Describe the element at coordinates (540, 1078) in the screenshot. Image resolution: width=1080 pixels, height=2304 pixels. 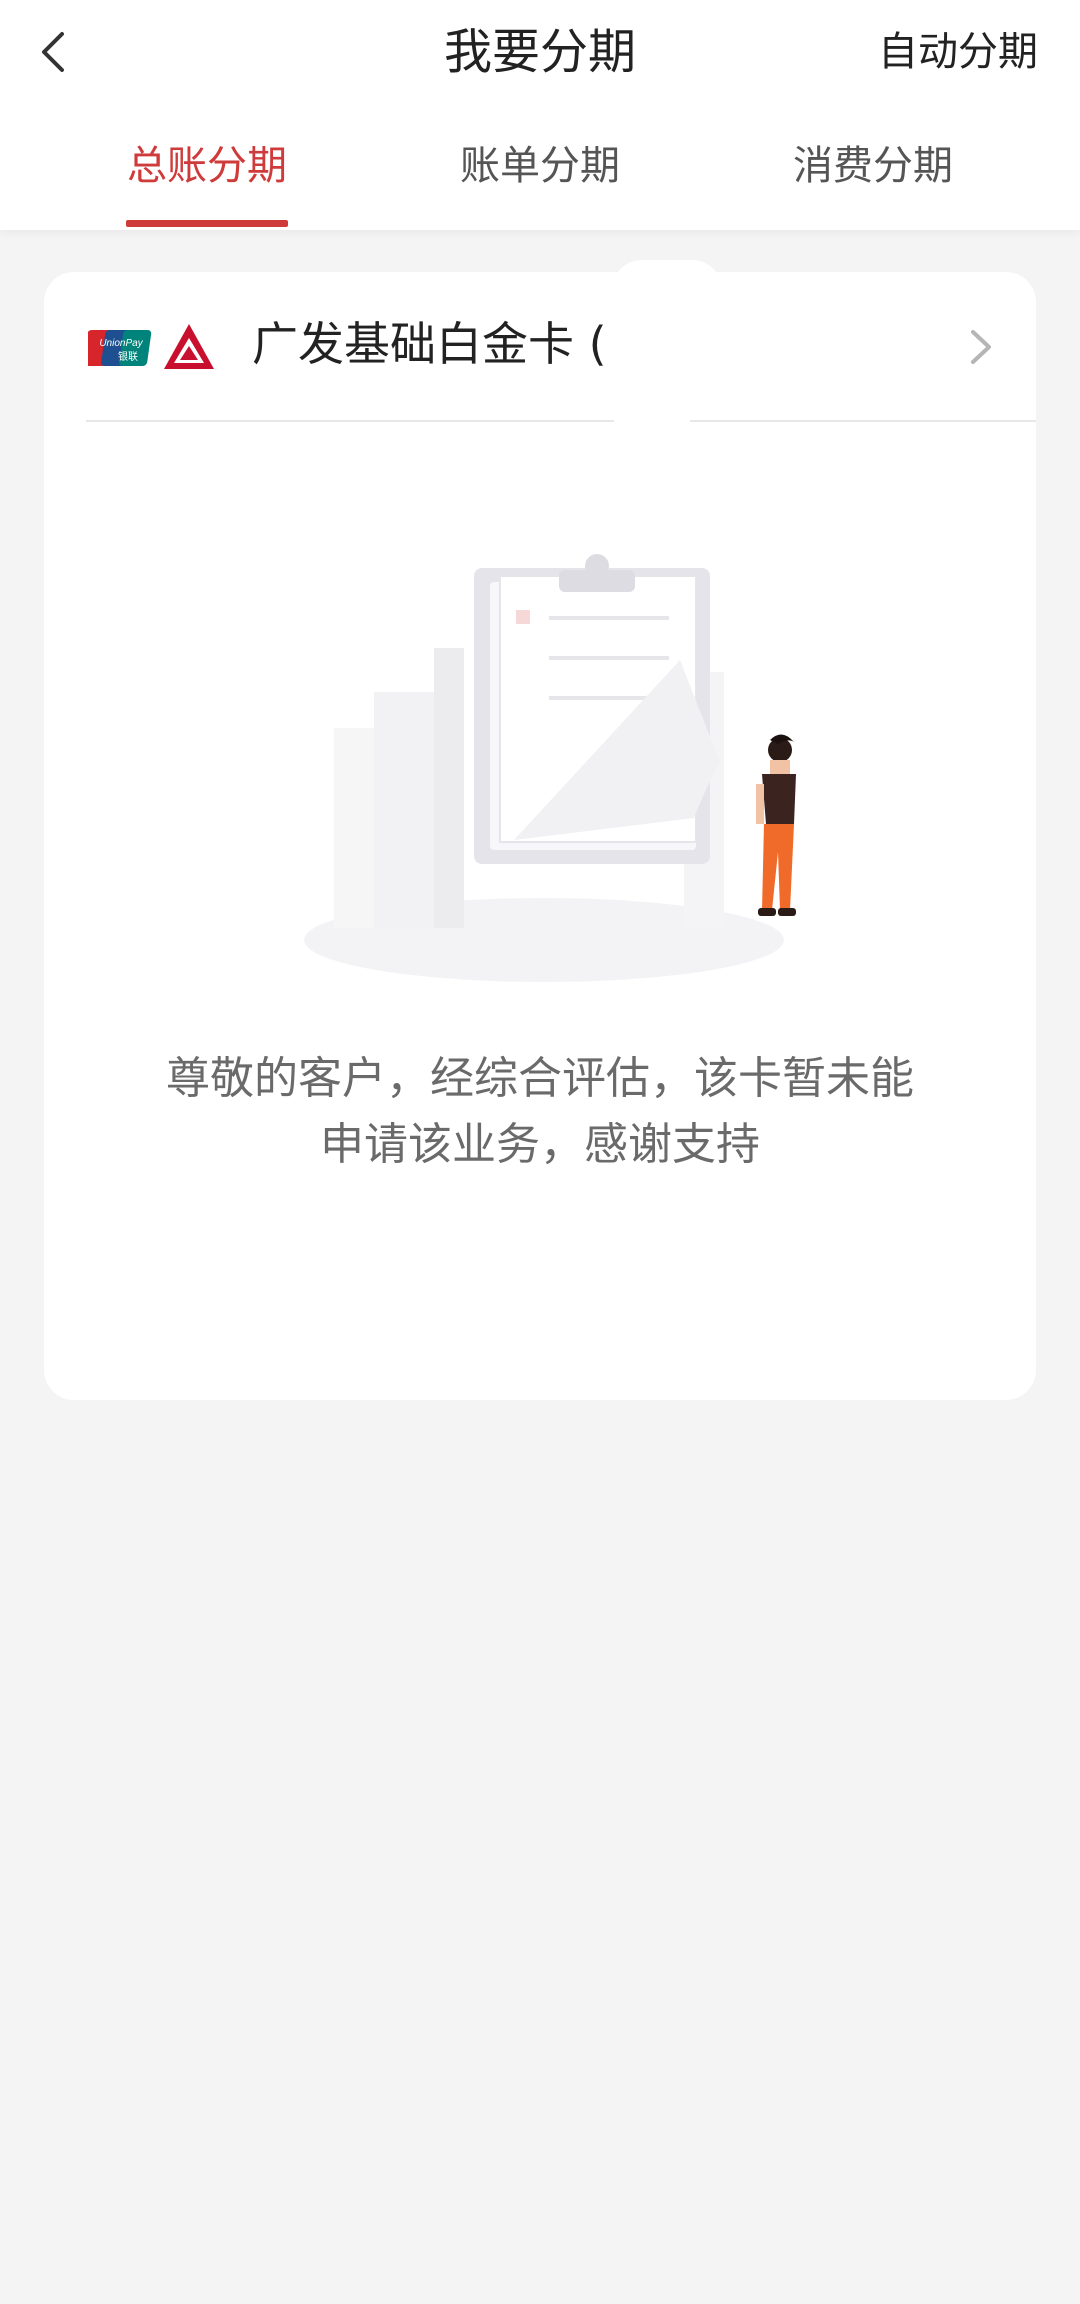
I see `message-line-1: 尊敬的客户，经综合评估，该卡暂未能` at that location.